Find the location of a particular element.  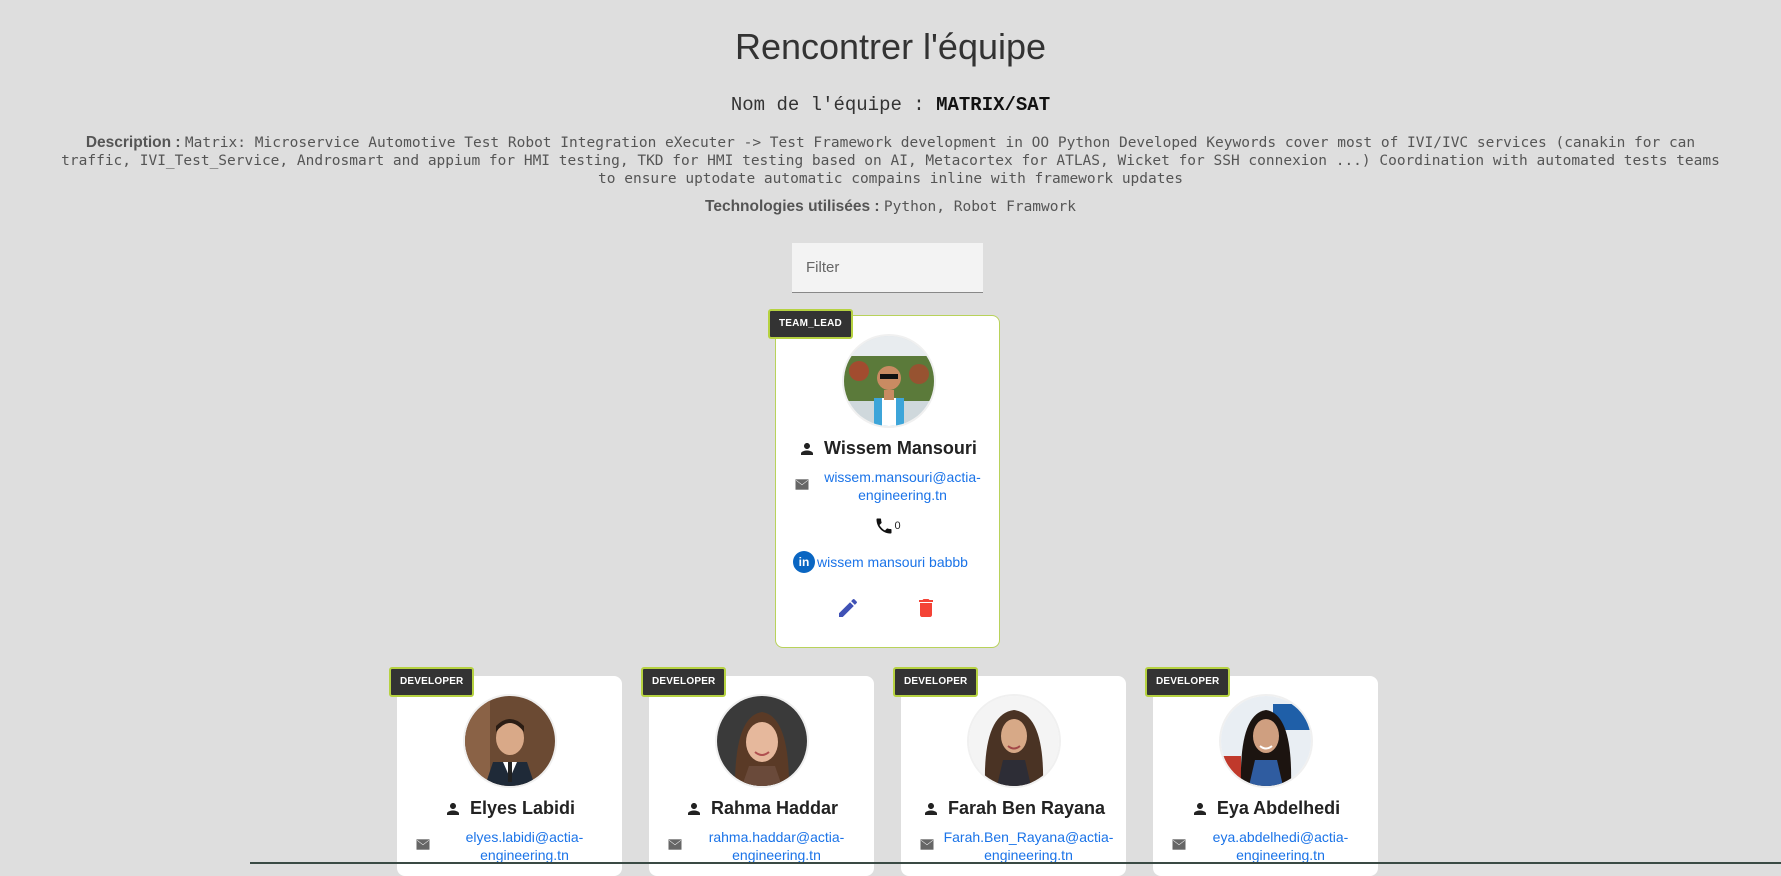

member-name-row: Rahma Haddar is located at coordinates (761, 808).